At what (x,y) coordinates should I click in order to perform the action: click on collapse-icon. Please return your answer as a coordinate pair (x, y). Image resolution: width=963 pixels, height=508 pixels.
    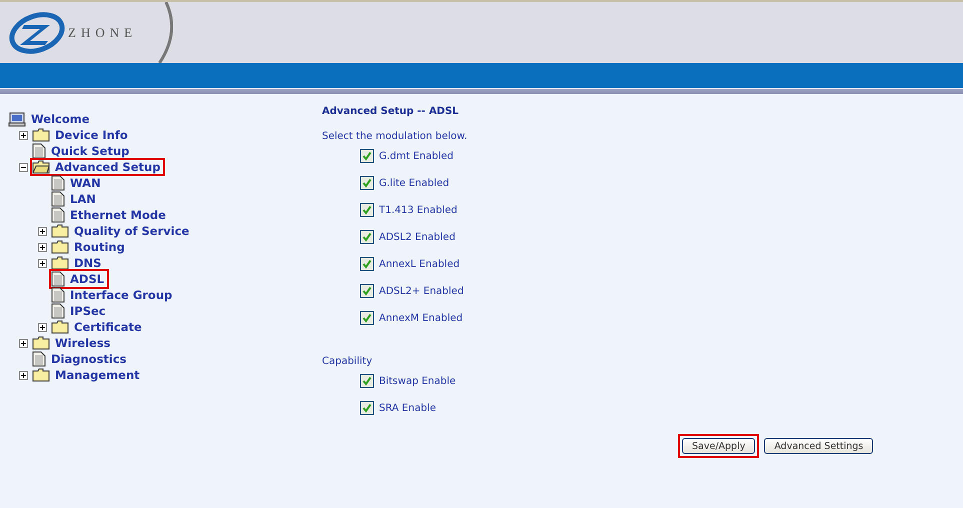
    Looking at the image, I should click on (23, 167).